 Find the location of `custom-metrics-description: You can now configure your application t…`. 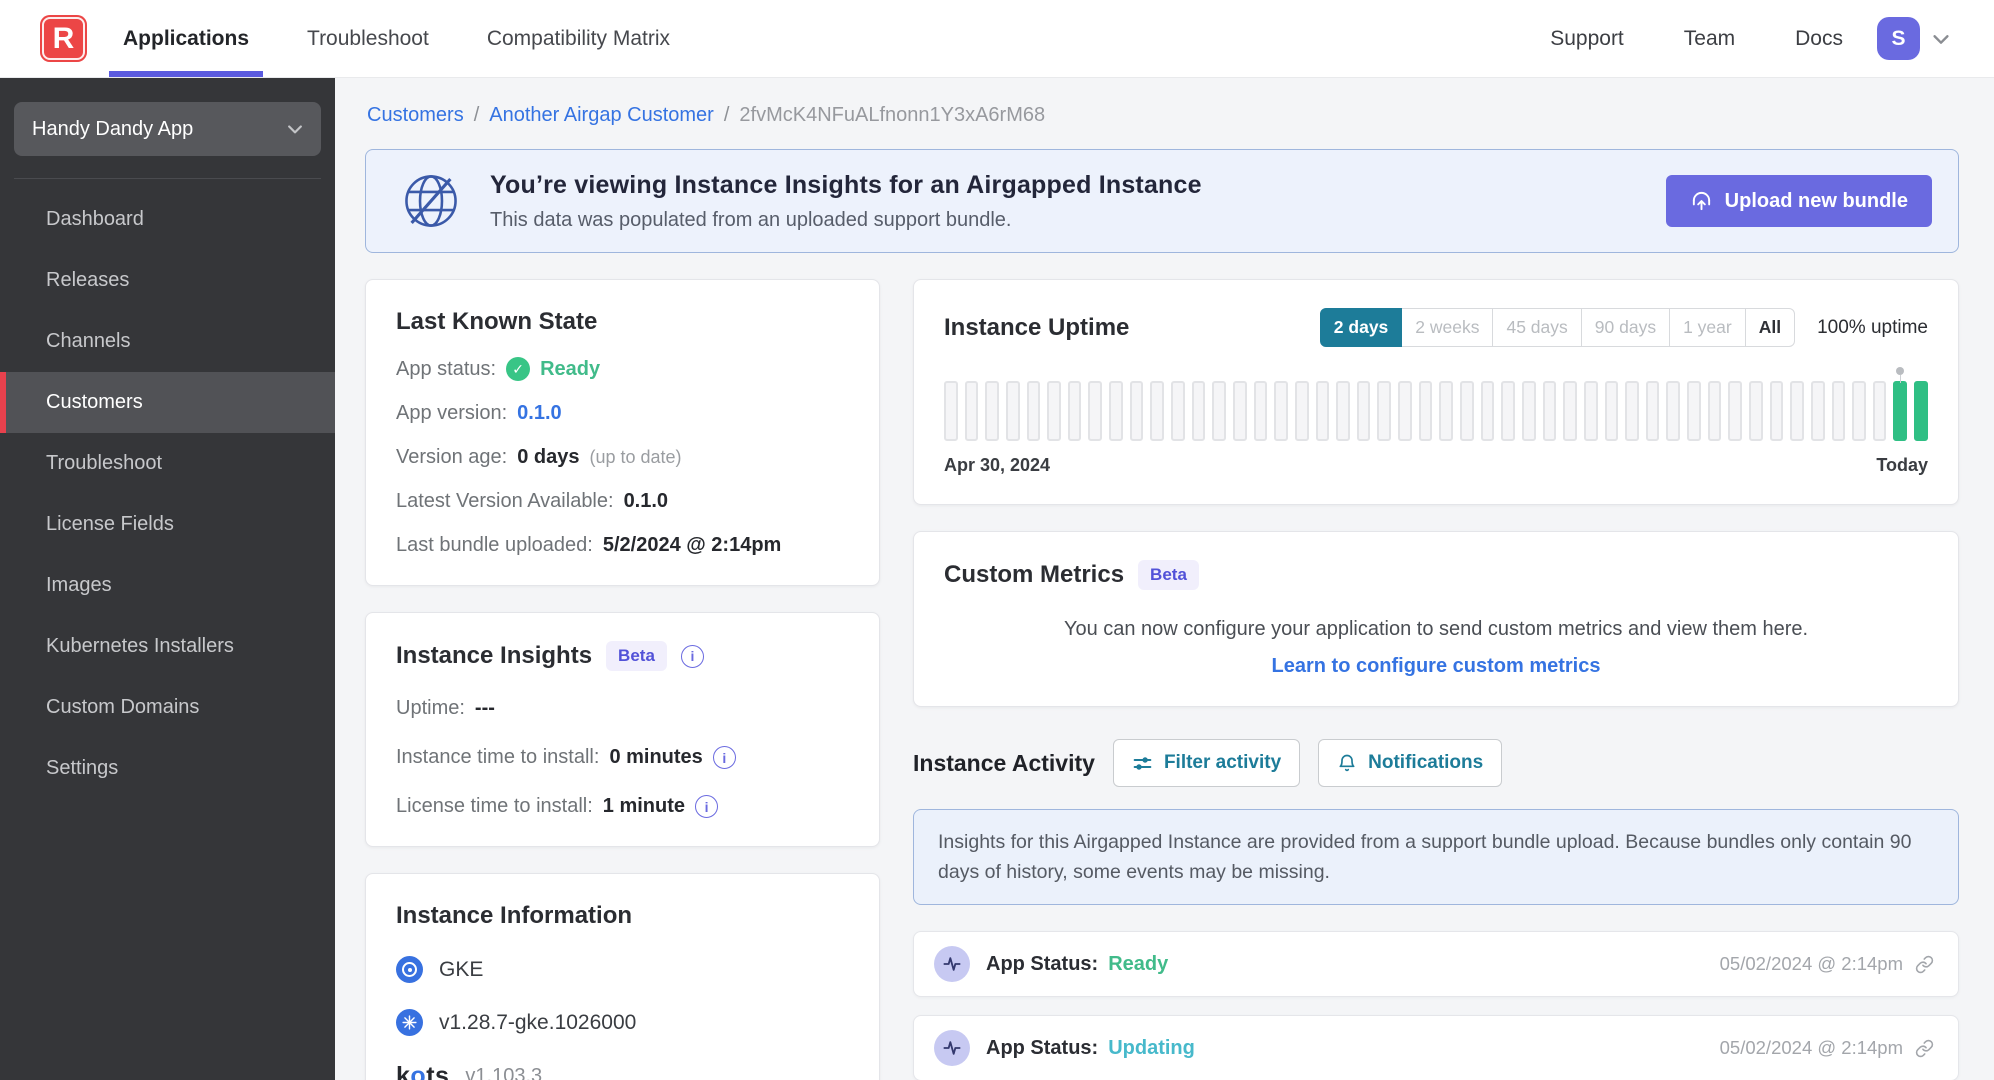

custom-metrics-description: You can now configure your application t… is located at coordinates (1436, 629).